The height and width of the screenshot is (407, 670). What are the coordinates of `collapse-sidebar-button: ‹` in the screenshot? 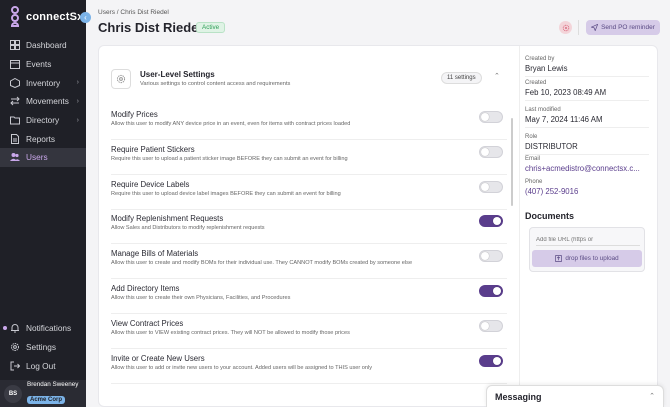 It's located at (85, 17).